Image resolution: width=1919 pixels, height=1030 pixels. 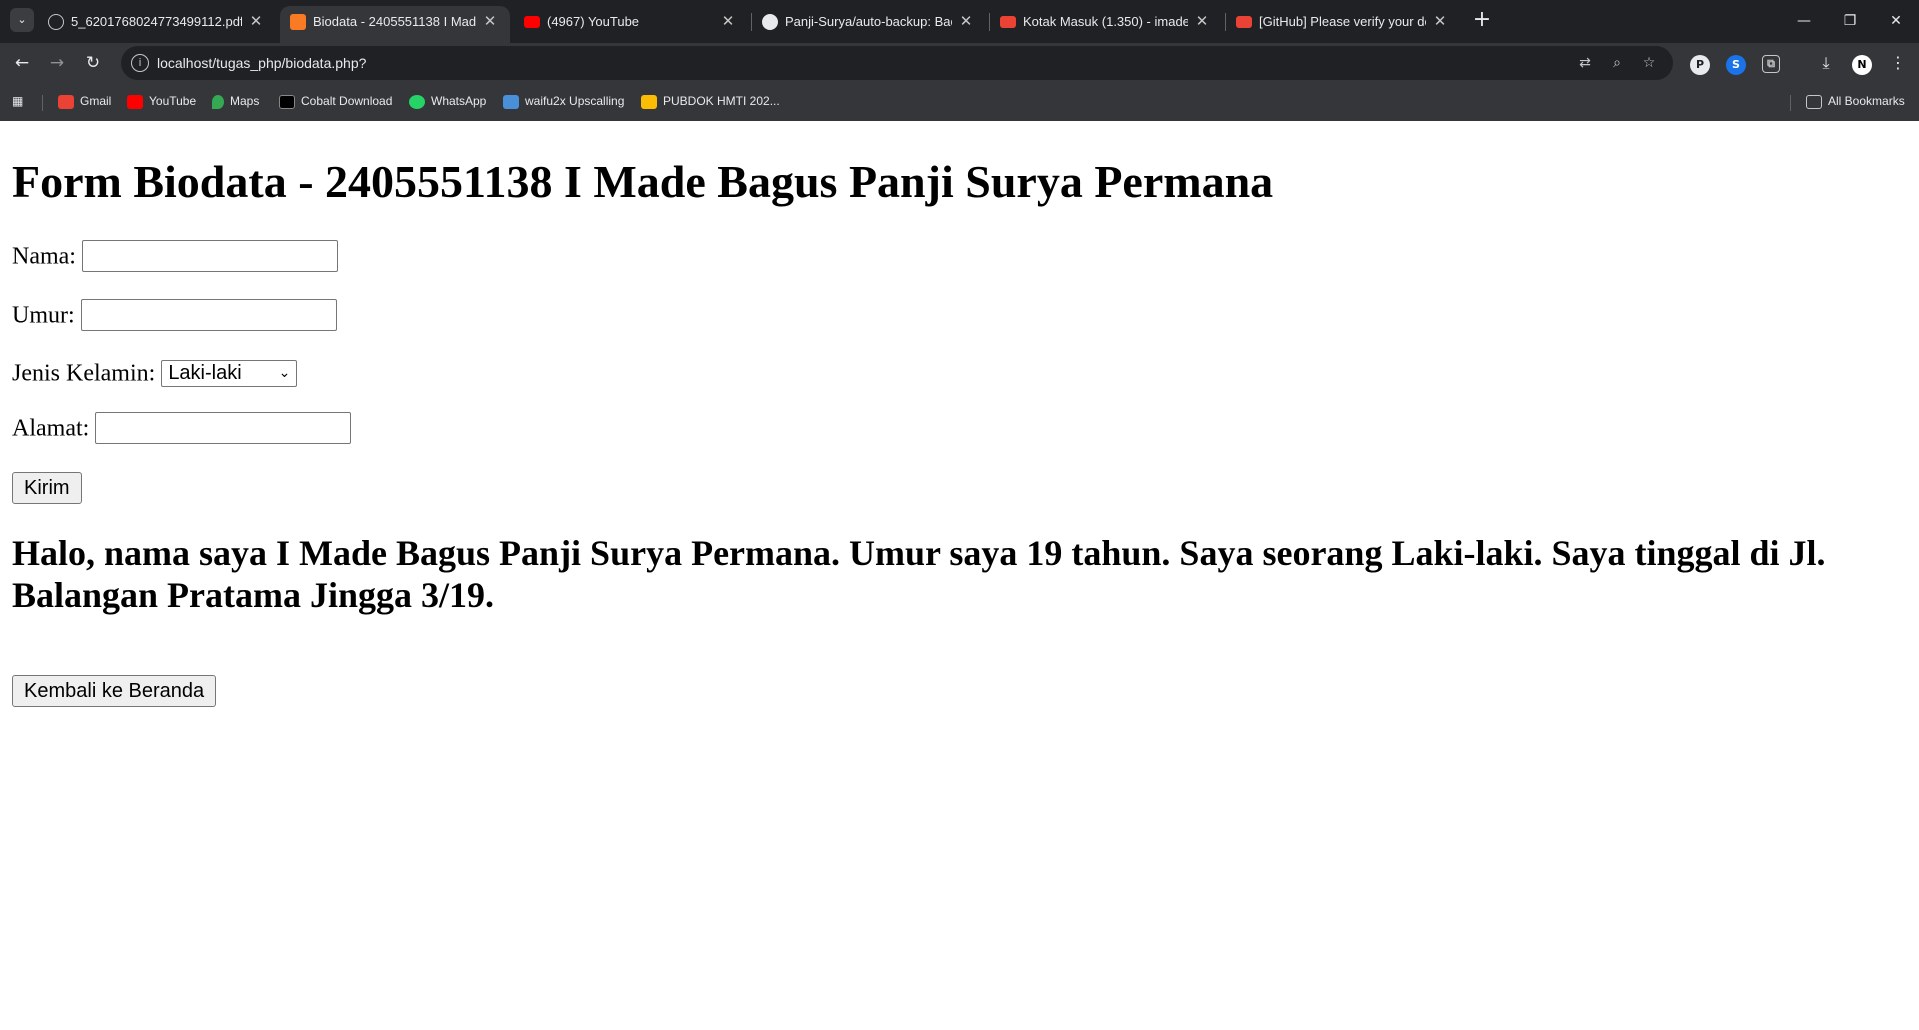 I want to click on extension-p-icon: P, so click(x=1700, y=65).